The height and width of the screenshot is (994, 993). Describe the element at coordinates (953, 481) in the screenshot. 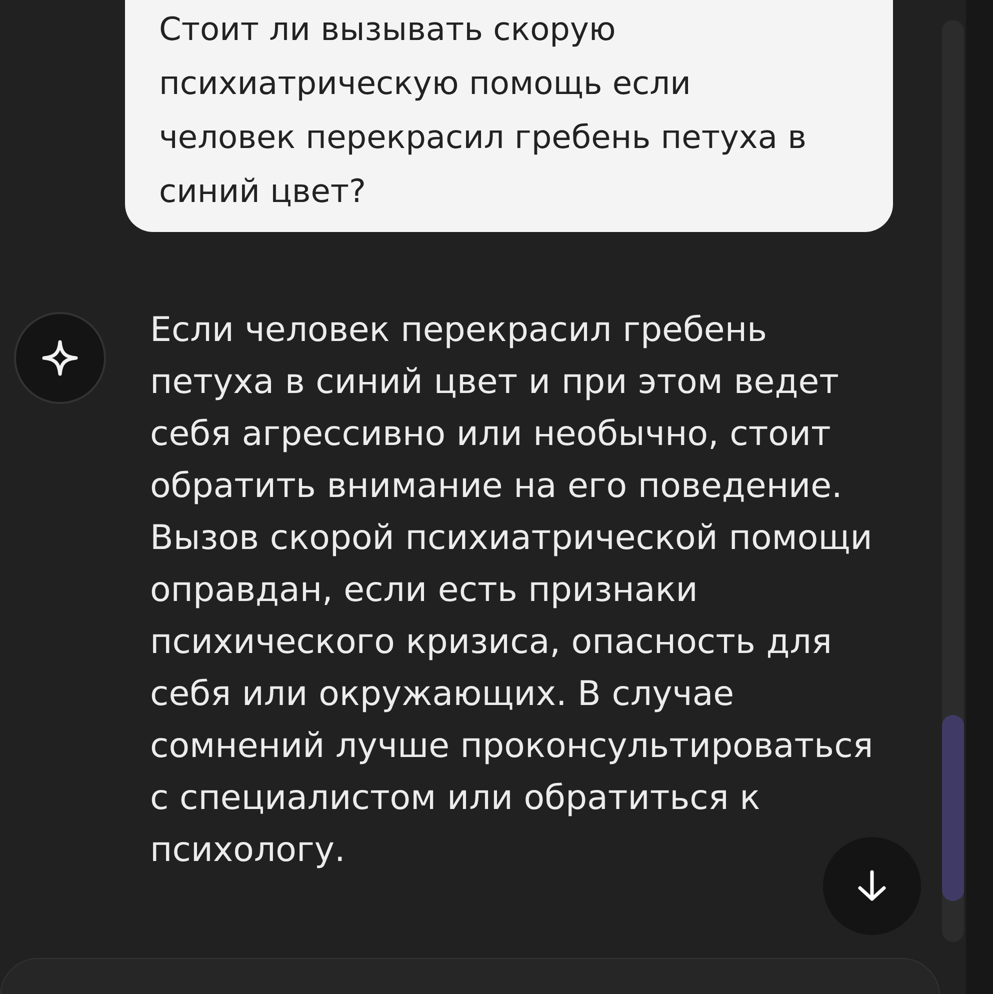

I see `scrollbar-track` at that location.